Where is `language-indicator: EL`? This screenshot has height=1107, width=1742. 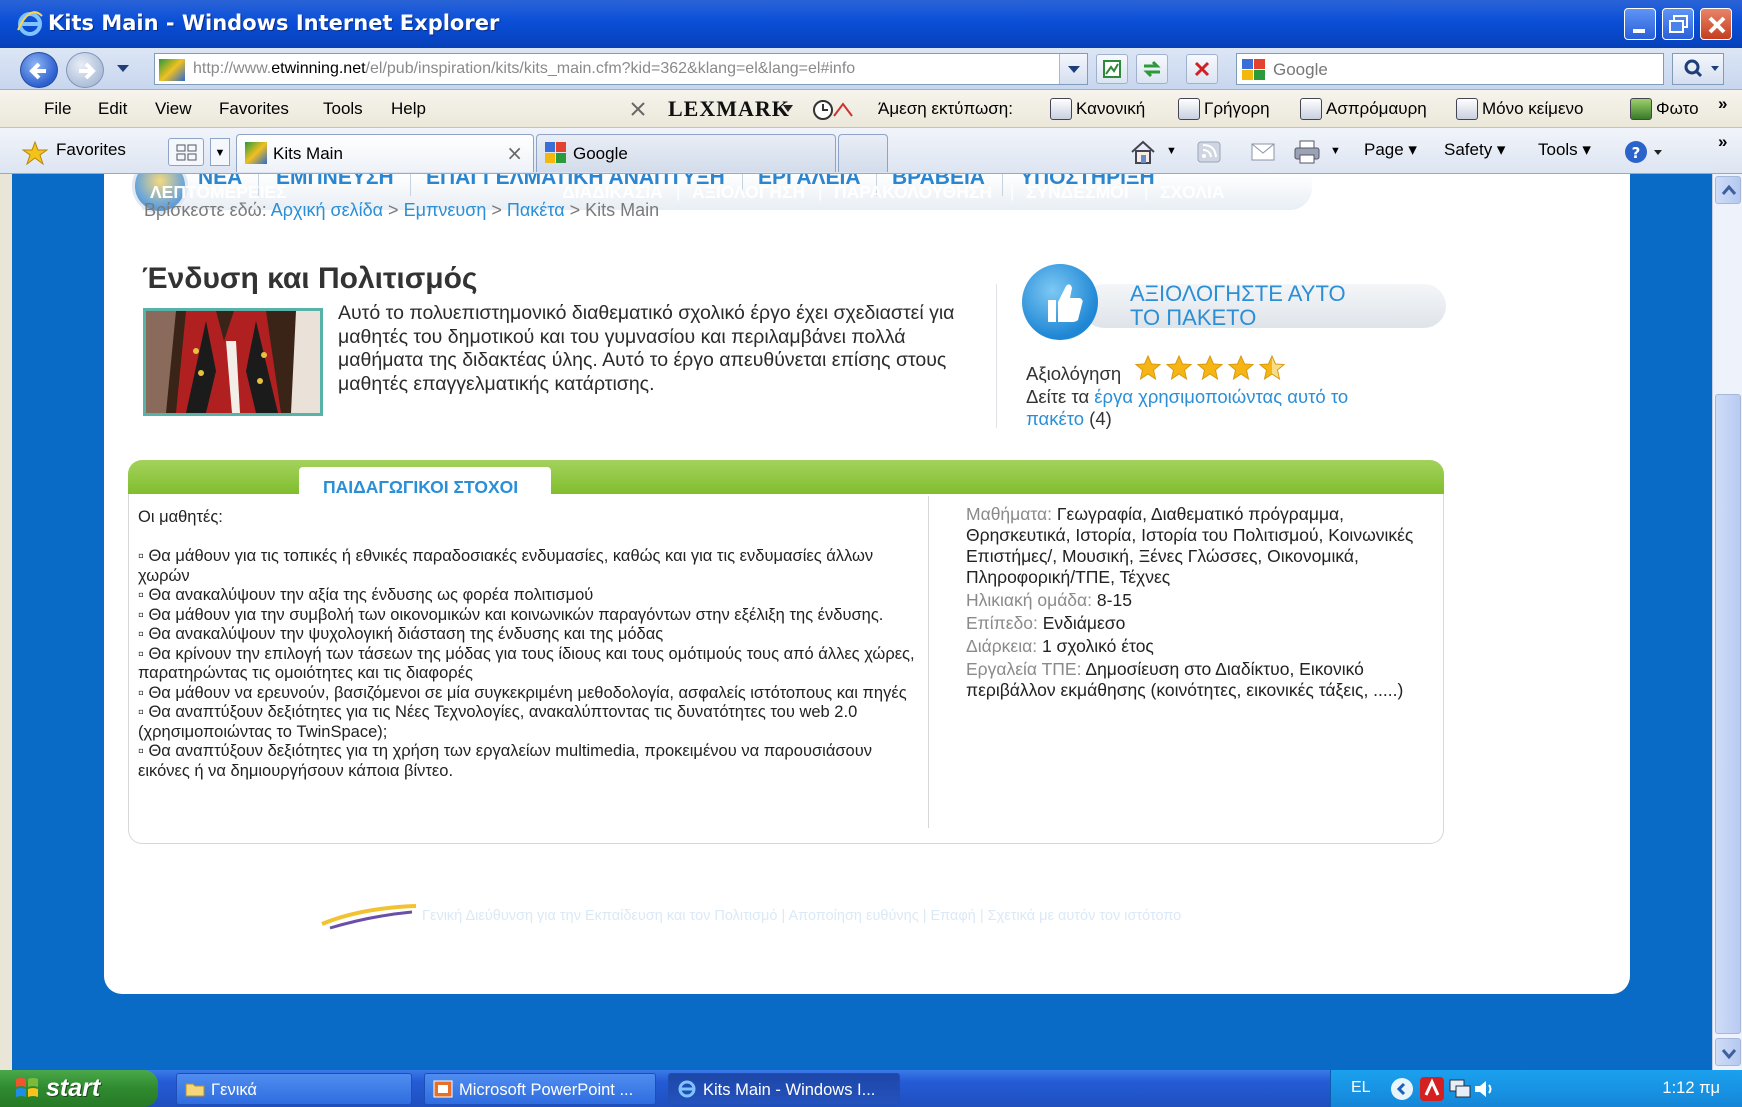 language-indicator: EL is located at coordinates (1361, 1088).